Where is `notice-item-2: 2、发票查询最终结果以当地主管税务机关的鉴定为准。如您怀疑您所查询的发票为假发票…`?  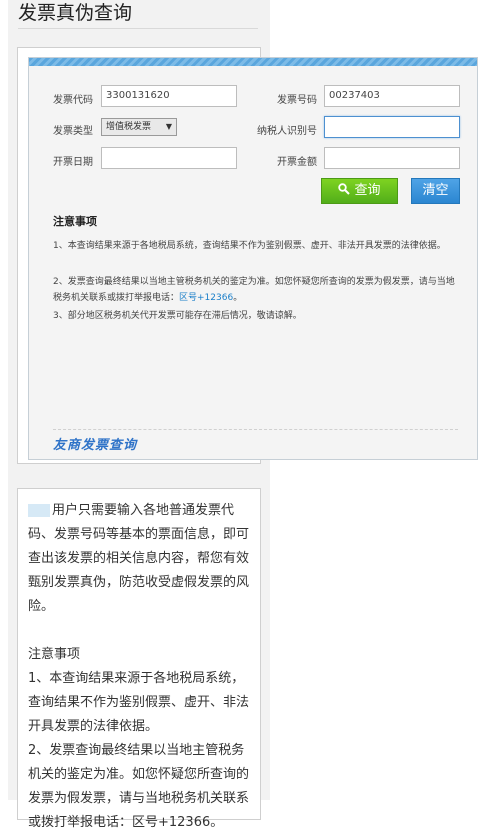 notice-item-2: 2、发票查询最终结果以当地主管税务机关的鉴定为准。如您怀疑您所查询的发票为假发票… is located at coordinates (255, 290).